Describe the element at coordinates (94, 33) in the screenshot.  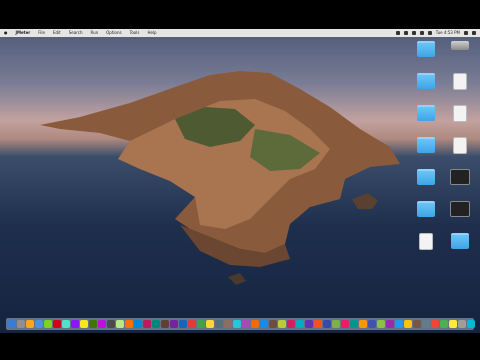
I see `menu-run: Run` at that location.